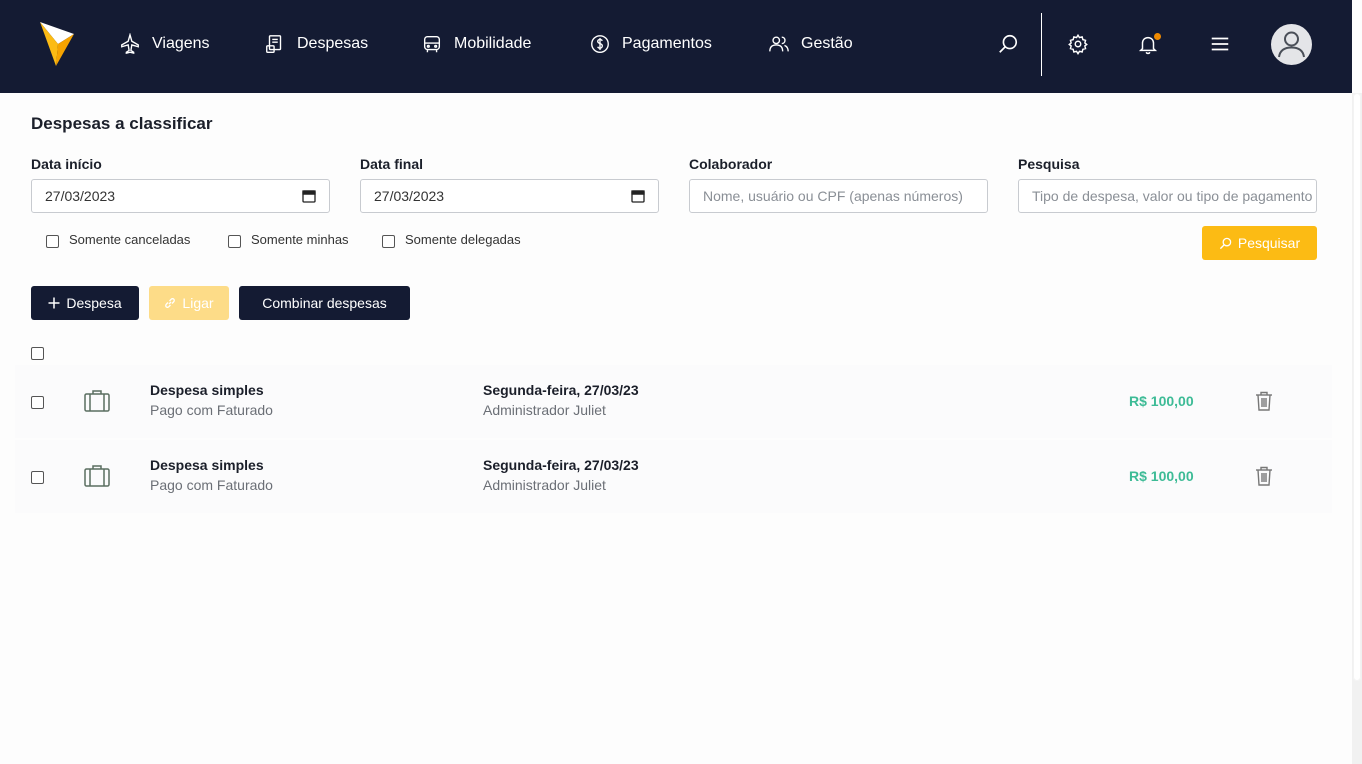 The width and height of the screenshot is (1362, 764). I want to click on collaborator-input: Nome, usuário ou CPF (apenas números), so click(838, 196).